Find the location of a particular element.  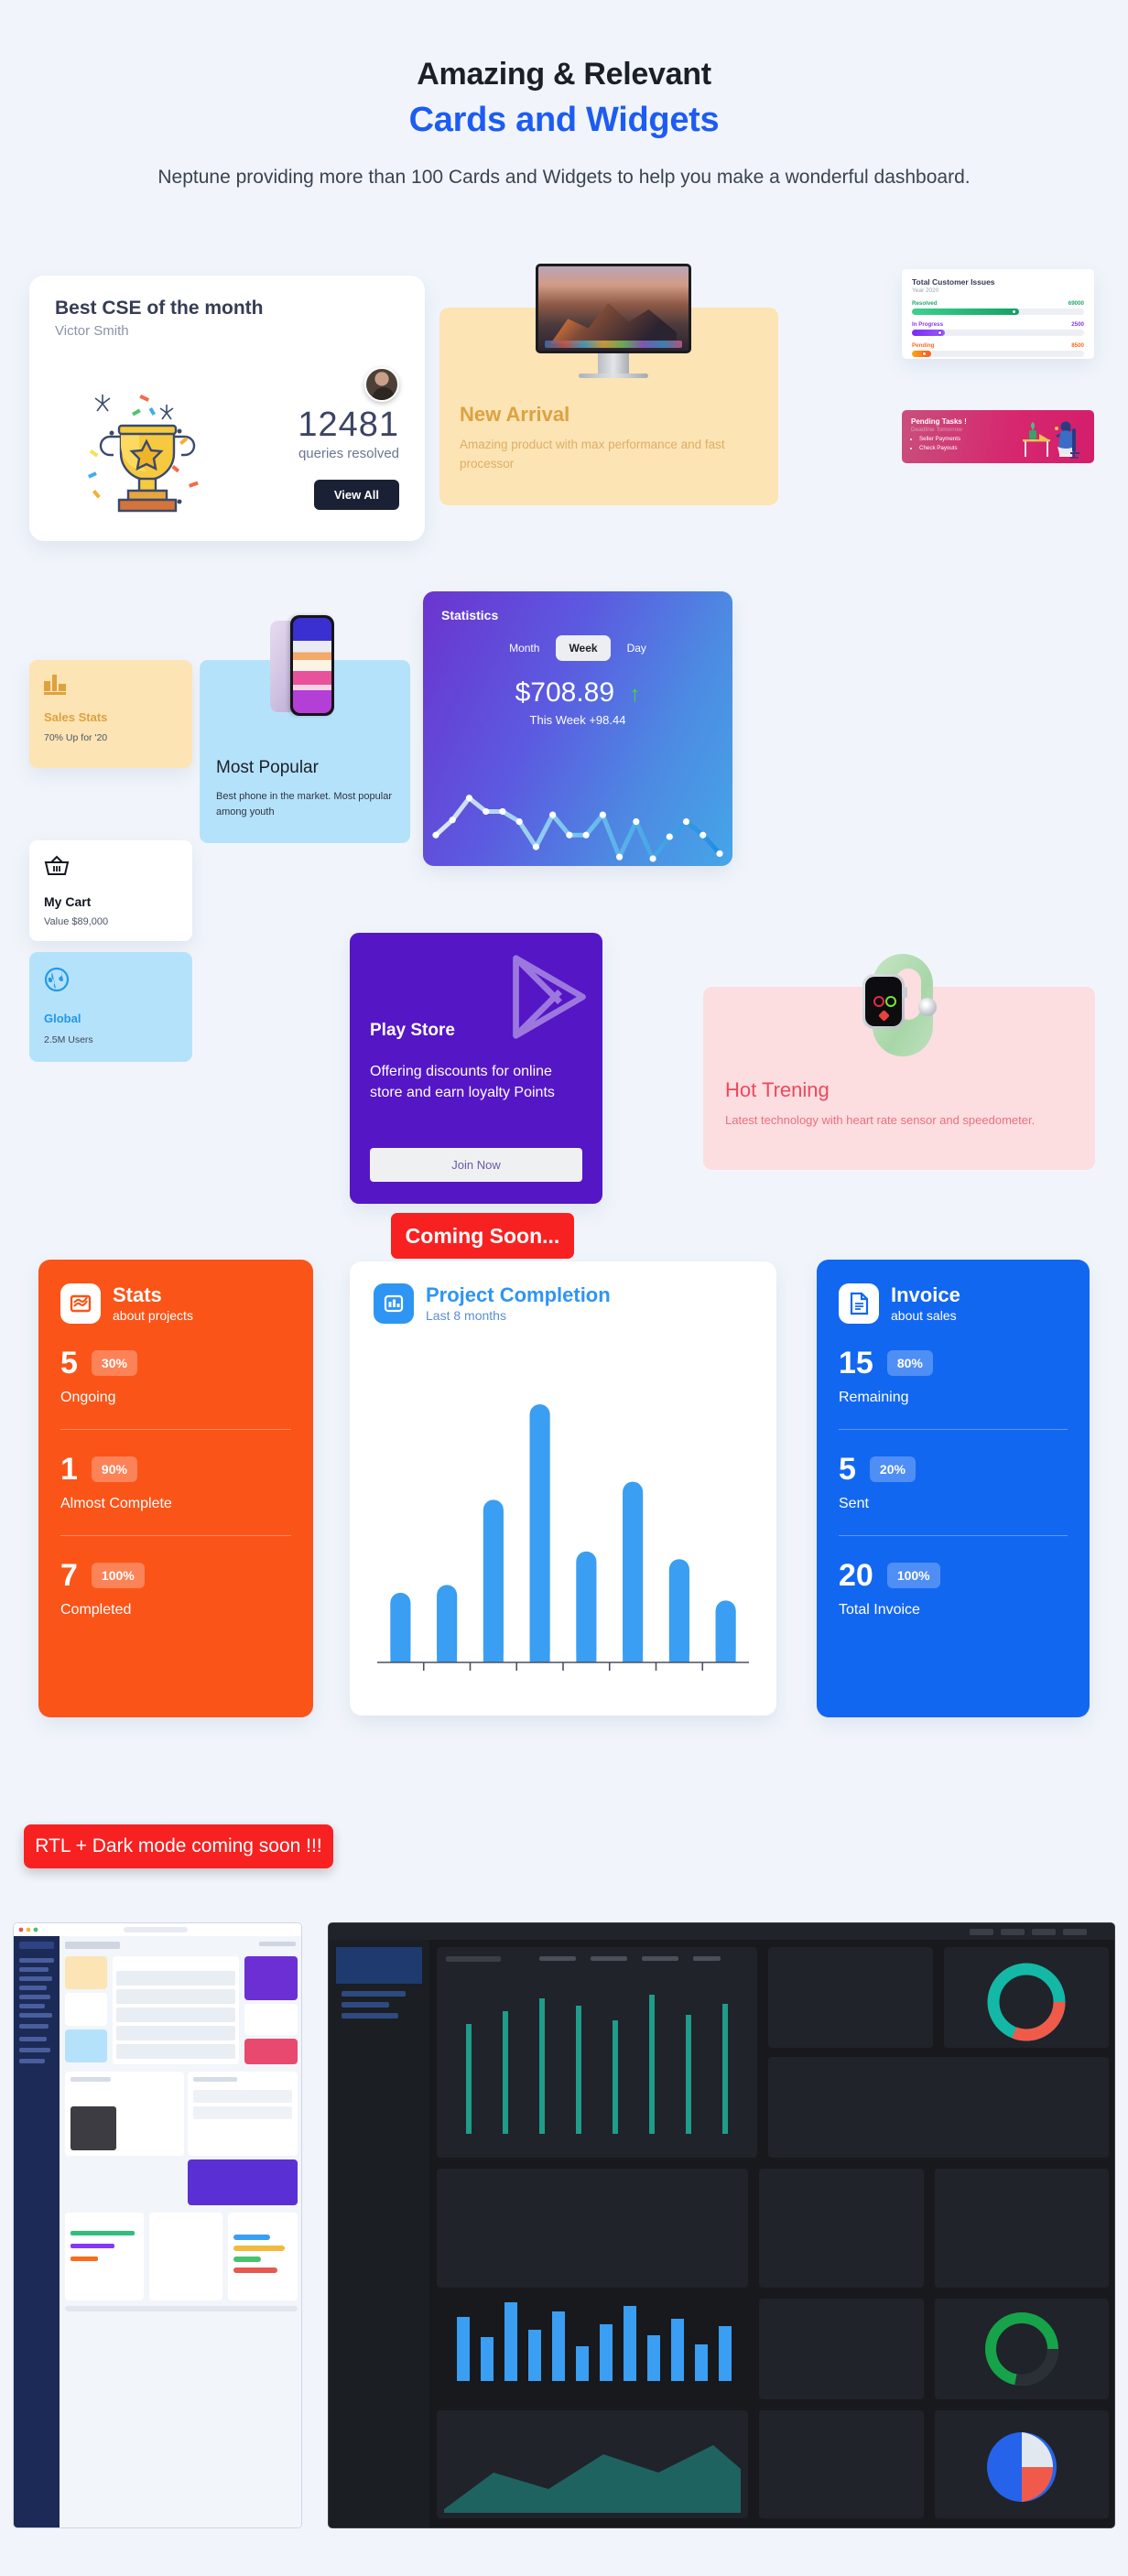

basket-icon is located at coordinates (57, 865).